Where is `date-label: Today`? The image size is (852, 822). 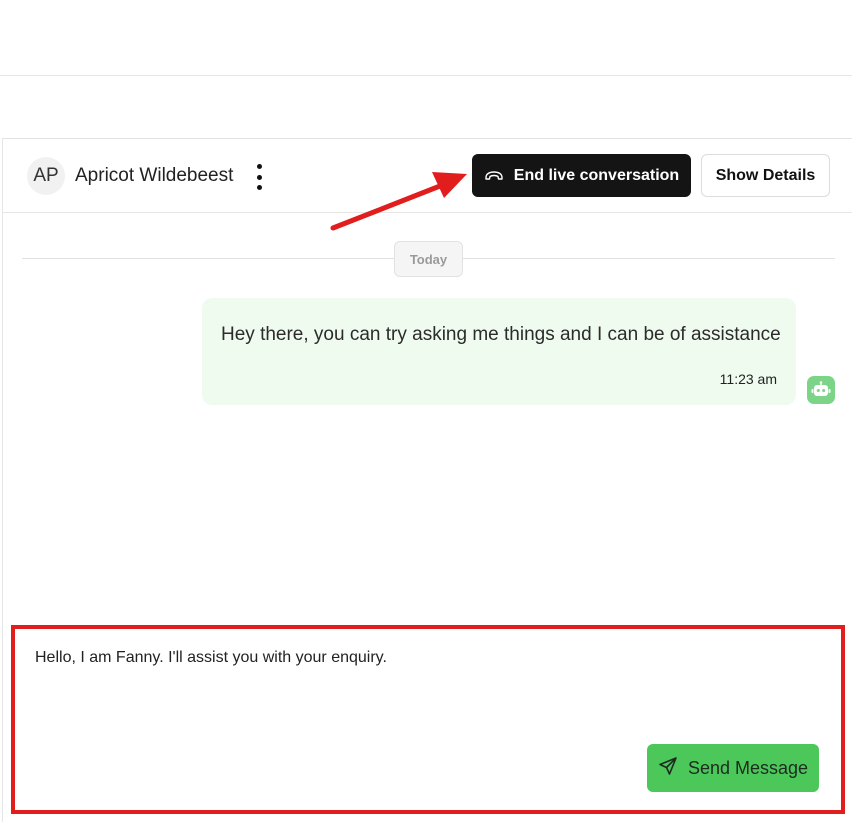
date-label: Today is located at coordinates (428, 259).